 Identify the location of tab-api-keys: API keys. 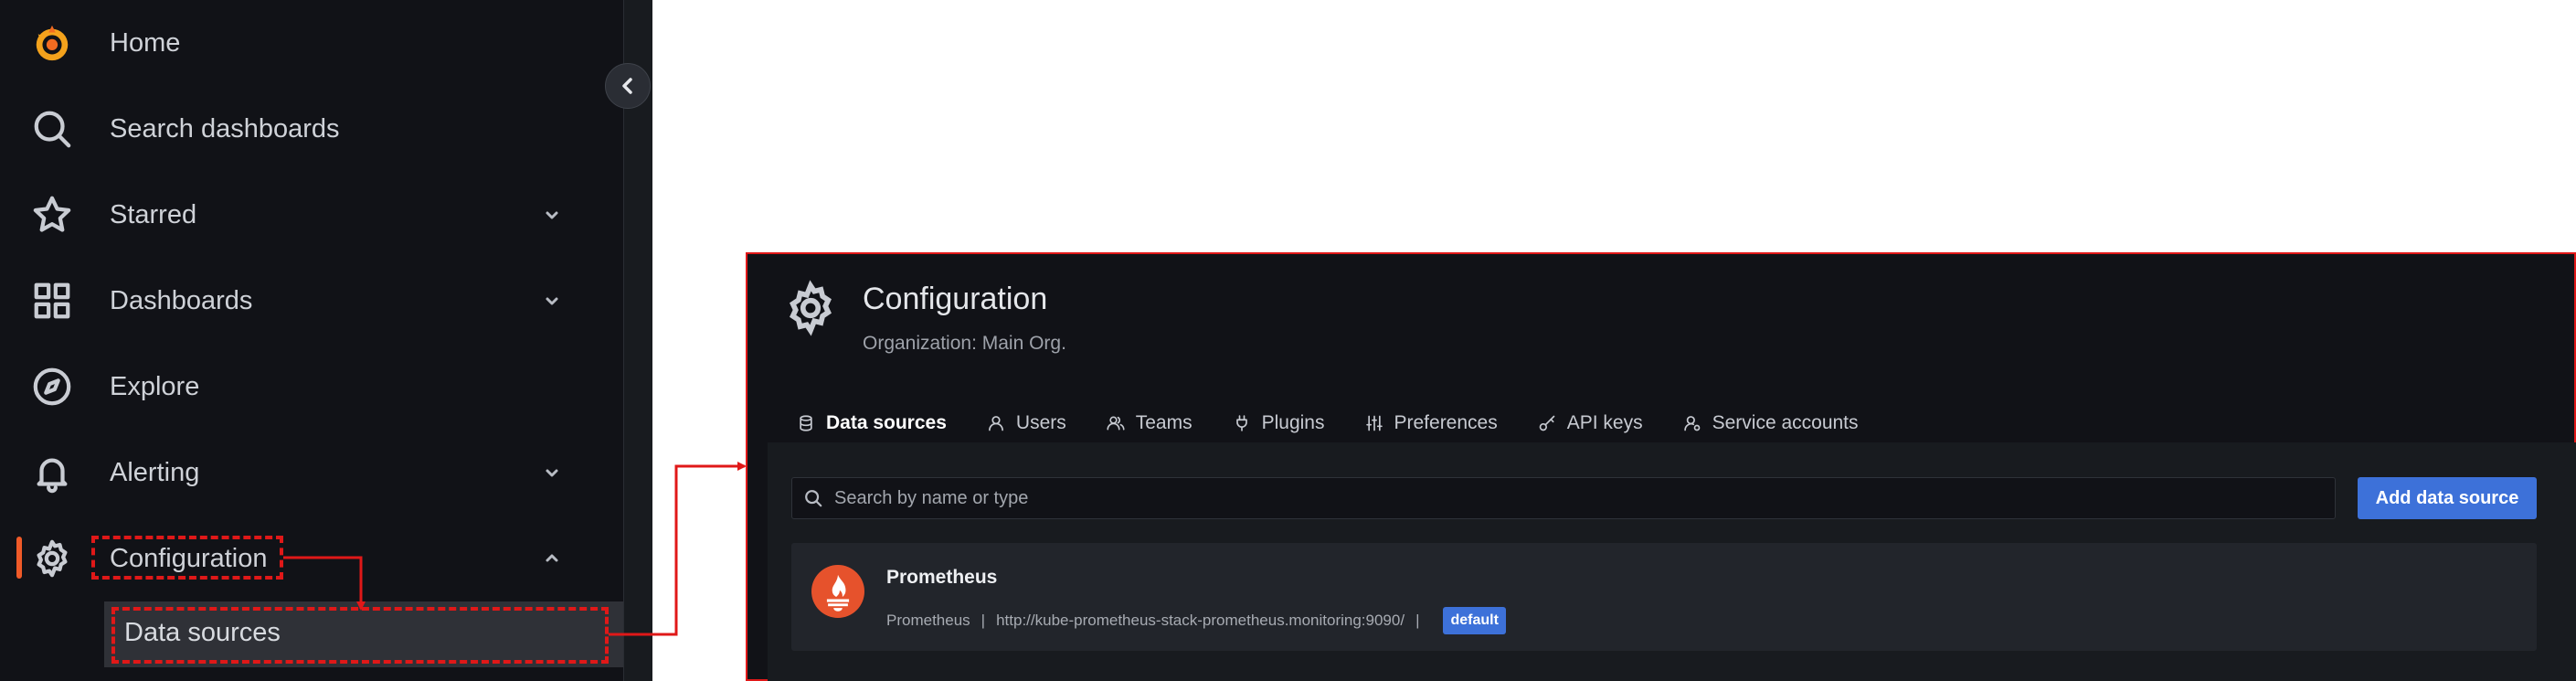
(1590, 423).